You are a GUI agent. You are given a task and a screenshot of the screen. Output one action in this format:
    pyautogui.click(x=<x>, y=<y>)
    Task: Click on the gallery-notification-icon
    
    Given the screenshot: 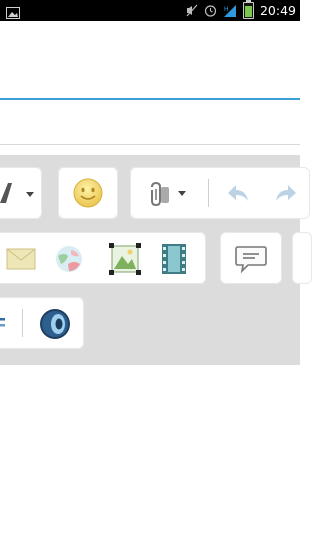 What is the action you would take?
    pyautogui.click(x=13, y=11)
    